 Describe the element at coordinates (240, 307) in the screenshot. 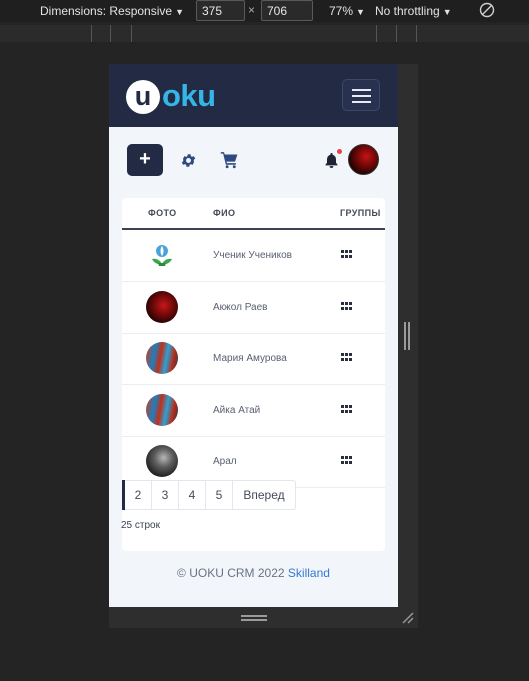

I see `student-name: Акжол Раев` at that location.